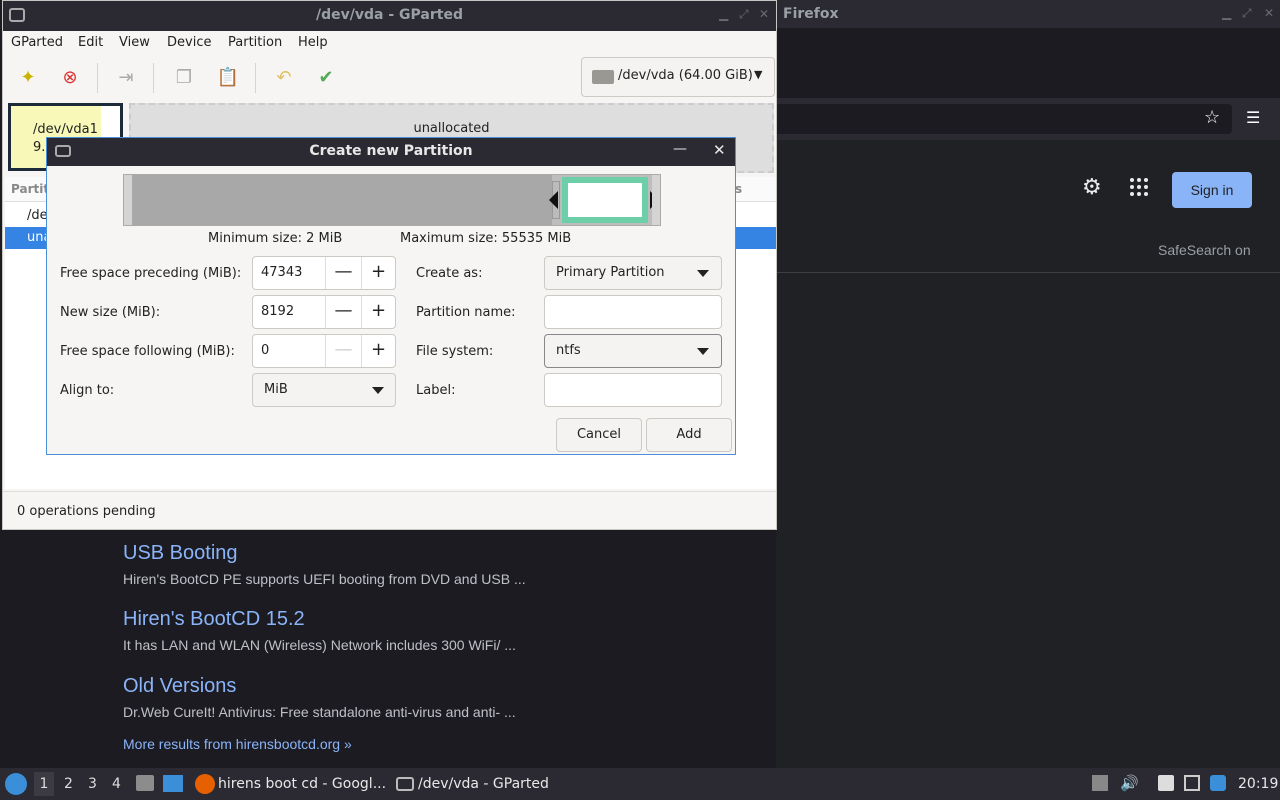 The height and width of the screenshot is (800, 1280). What do you see at coordinates (255, 42) in the screenshot?
I see `menu-partition: Partition` at bounding box center [255, 42].